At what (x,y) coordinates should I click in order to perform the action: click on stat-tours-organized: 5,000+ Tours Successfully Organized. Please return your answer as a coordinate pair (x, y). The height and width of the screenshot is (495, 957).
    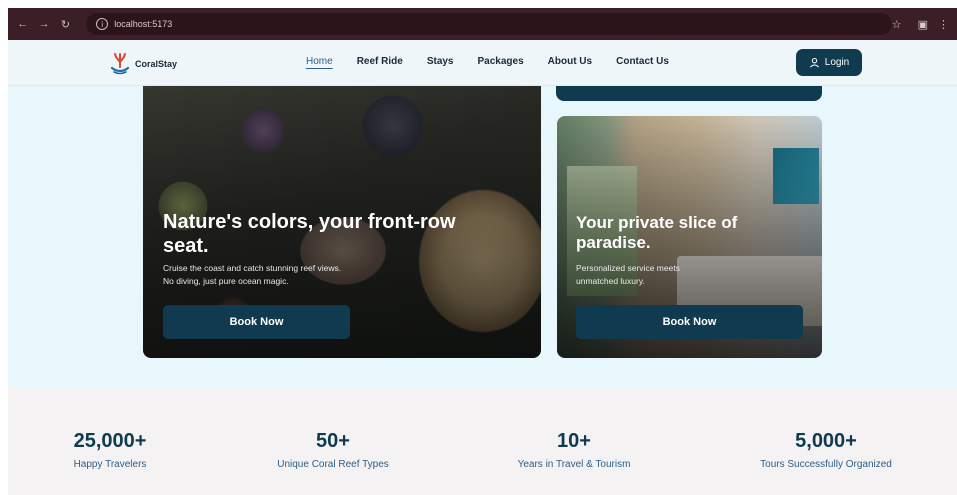
    Looking at the image, I should click on (826, 450).